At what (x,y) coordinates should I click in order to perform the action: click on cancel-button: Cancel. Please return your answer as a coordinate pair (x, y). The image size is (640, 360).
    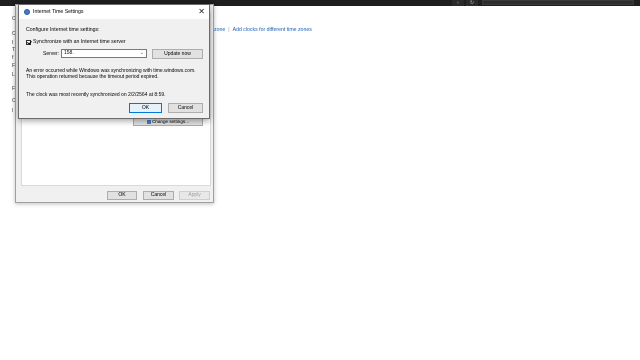
    Looking at the image, I should click on (185, 108).